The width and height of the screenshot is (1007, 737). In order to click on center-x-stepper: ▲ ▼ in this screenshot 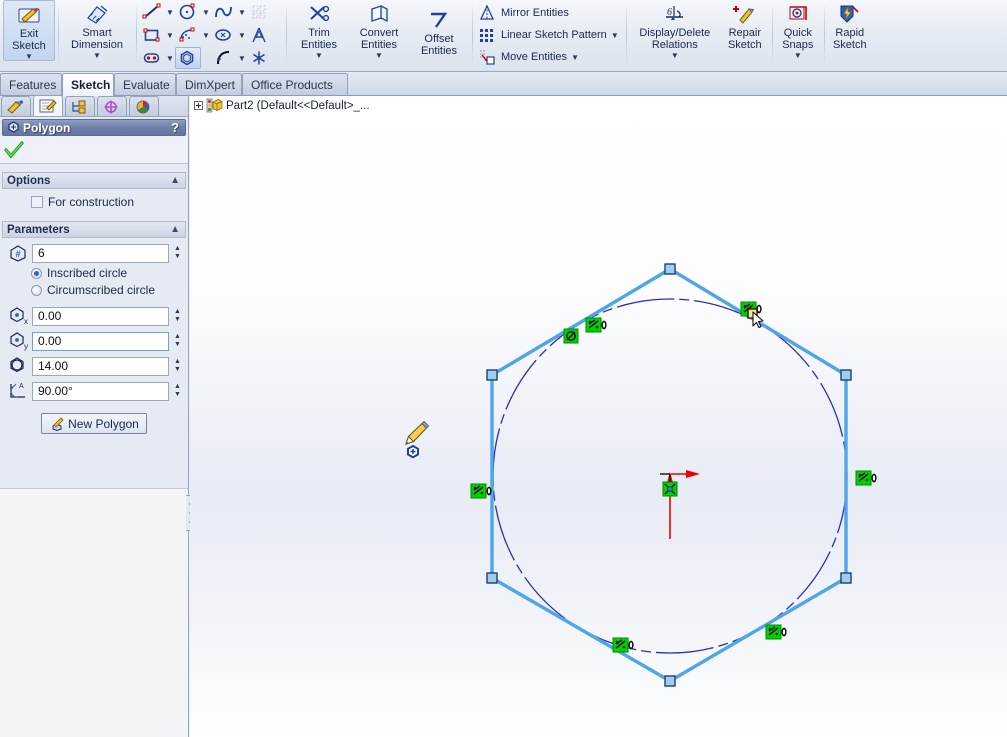, I will do `click(177, 316)`.